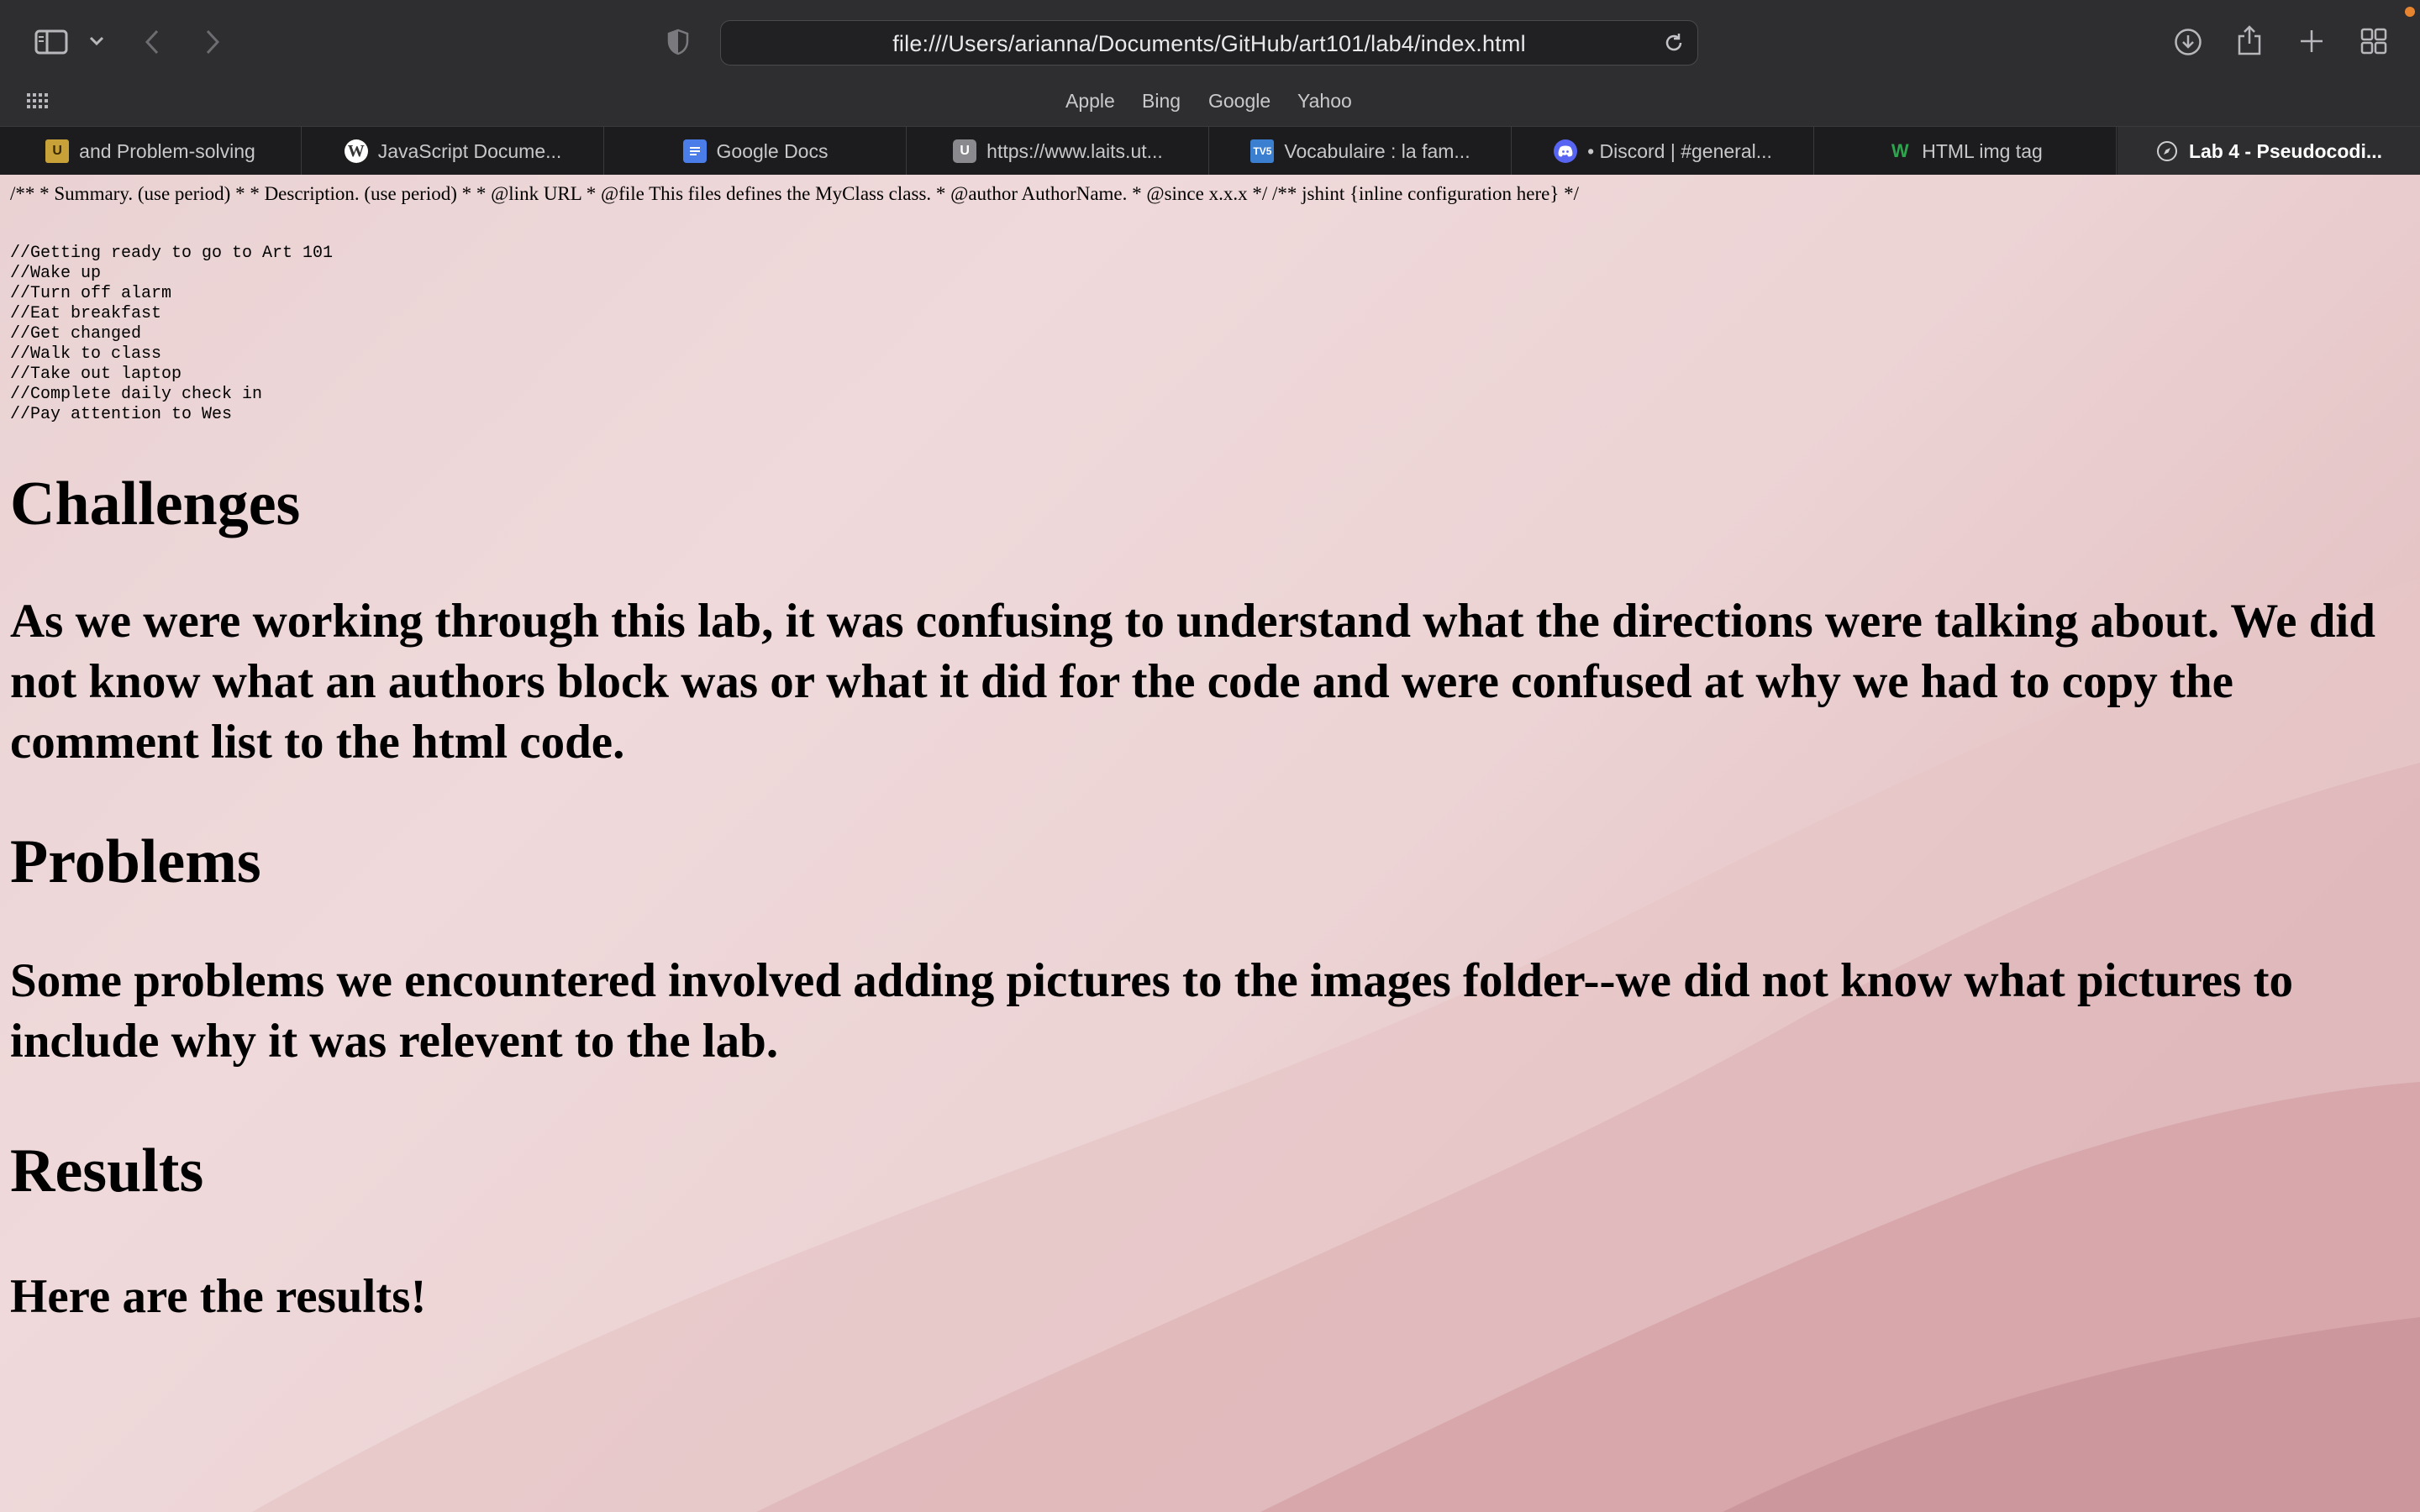  Describe the element at coordinates (965, 151) in the screenshot. I see `letter-u-icon: U` at that location.